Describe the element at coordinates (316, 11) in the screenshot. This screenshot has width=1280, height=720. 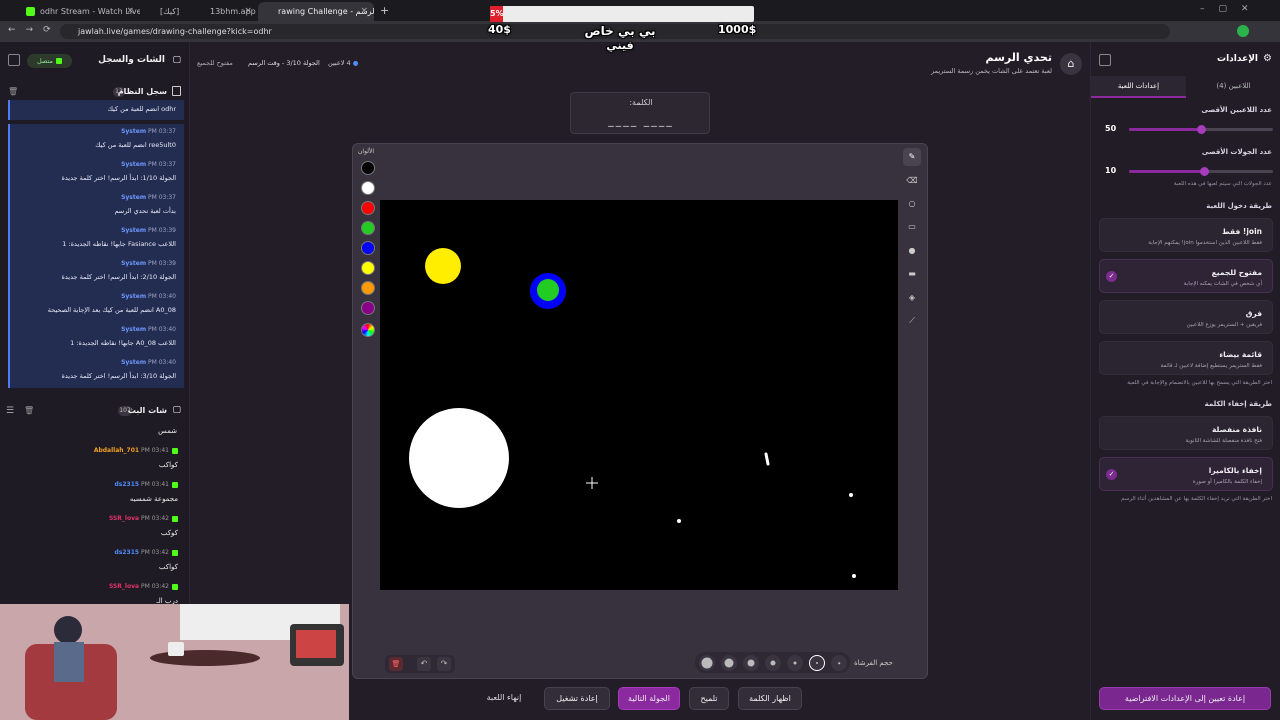
I see `browser-tab-active: rawing Challenge - تحدي الرسم×` at that location.